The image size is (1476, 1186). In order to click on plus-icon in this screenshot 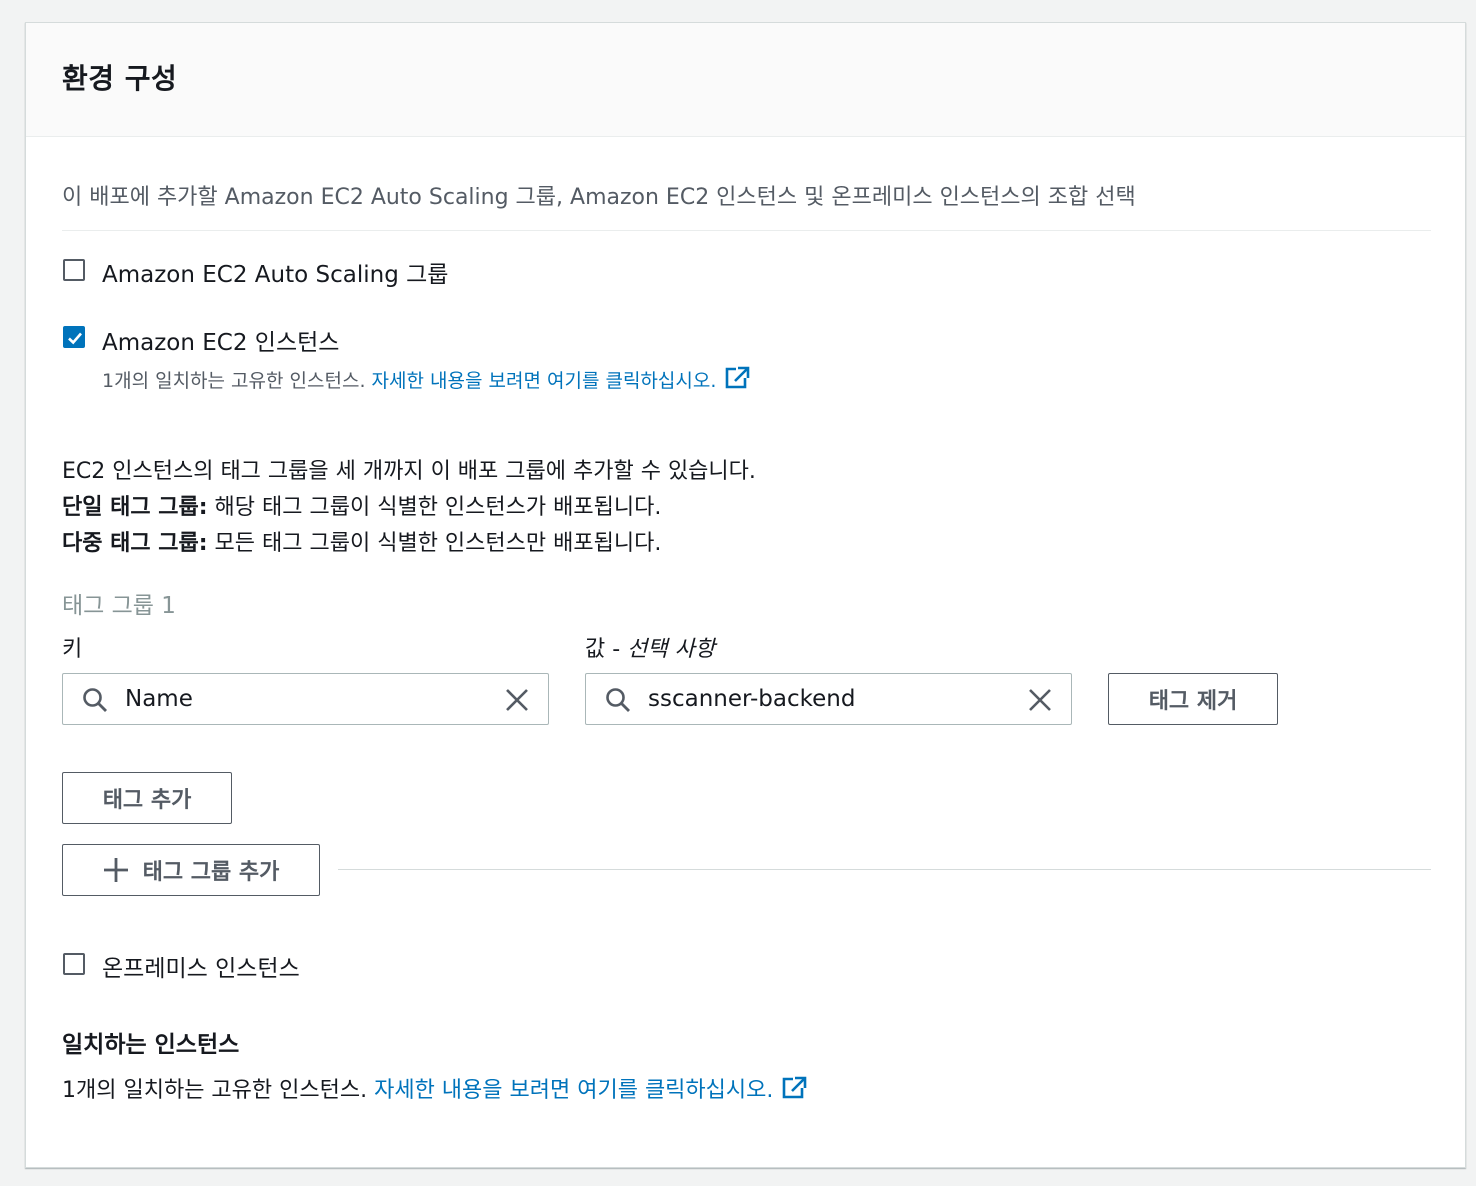, I will do `click(115, 870)`.